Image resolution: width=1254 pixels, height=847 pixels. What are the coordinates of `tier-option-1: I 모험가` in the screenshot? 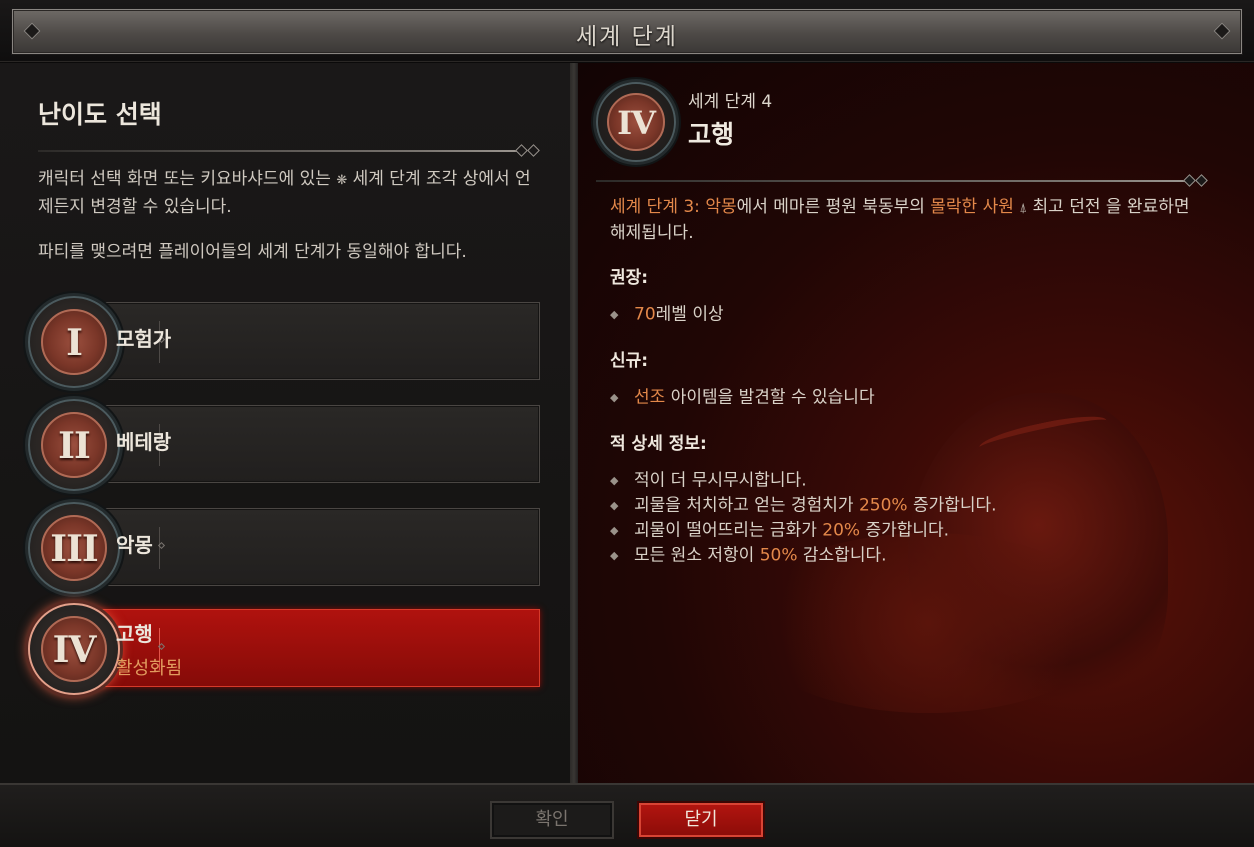 It's located at (284, 342).